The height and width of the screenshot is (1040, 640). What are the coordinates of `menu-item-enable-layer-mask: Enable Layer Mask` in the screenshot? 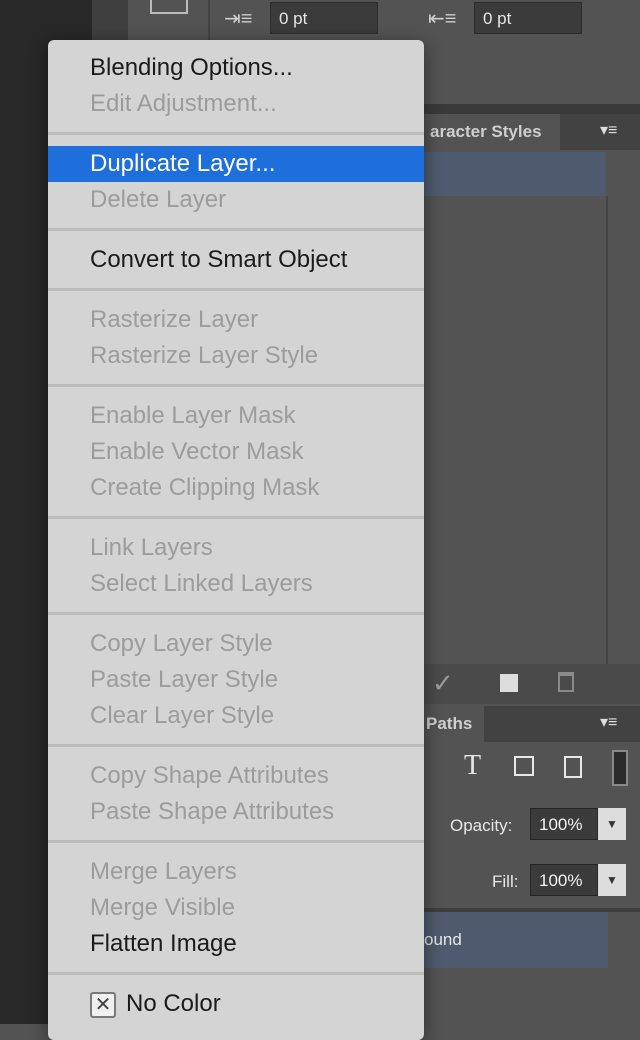 It's located at (236, 416).